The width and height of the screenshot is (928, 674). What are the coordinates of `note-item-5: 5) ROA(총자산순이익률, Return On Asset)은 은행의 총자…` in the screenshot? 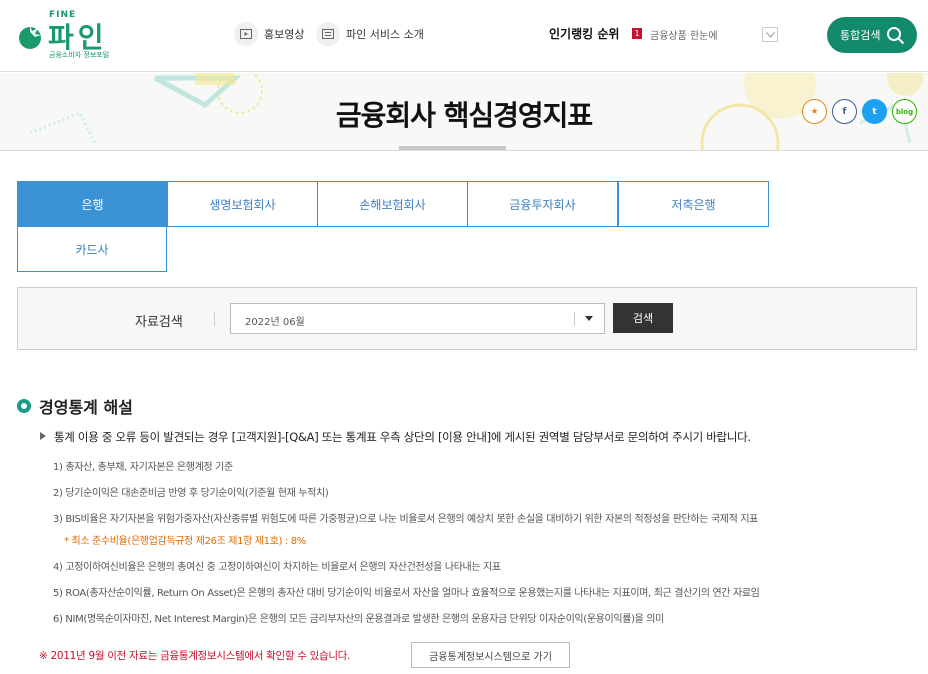 It's located at (406, 593).